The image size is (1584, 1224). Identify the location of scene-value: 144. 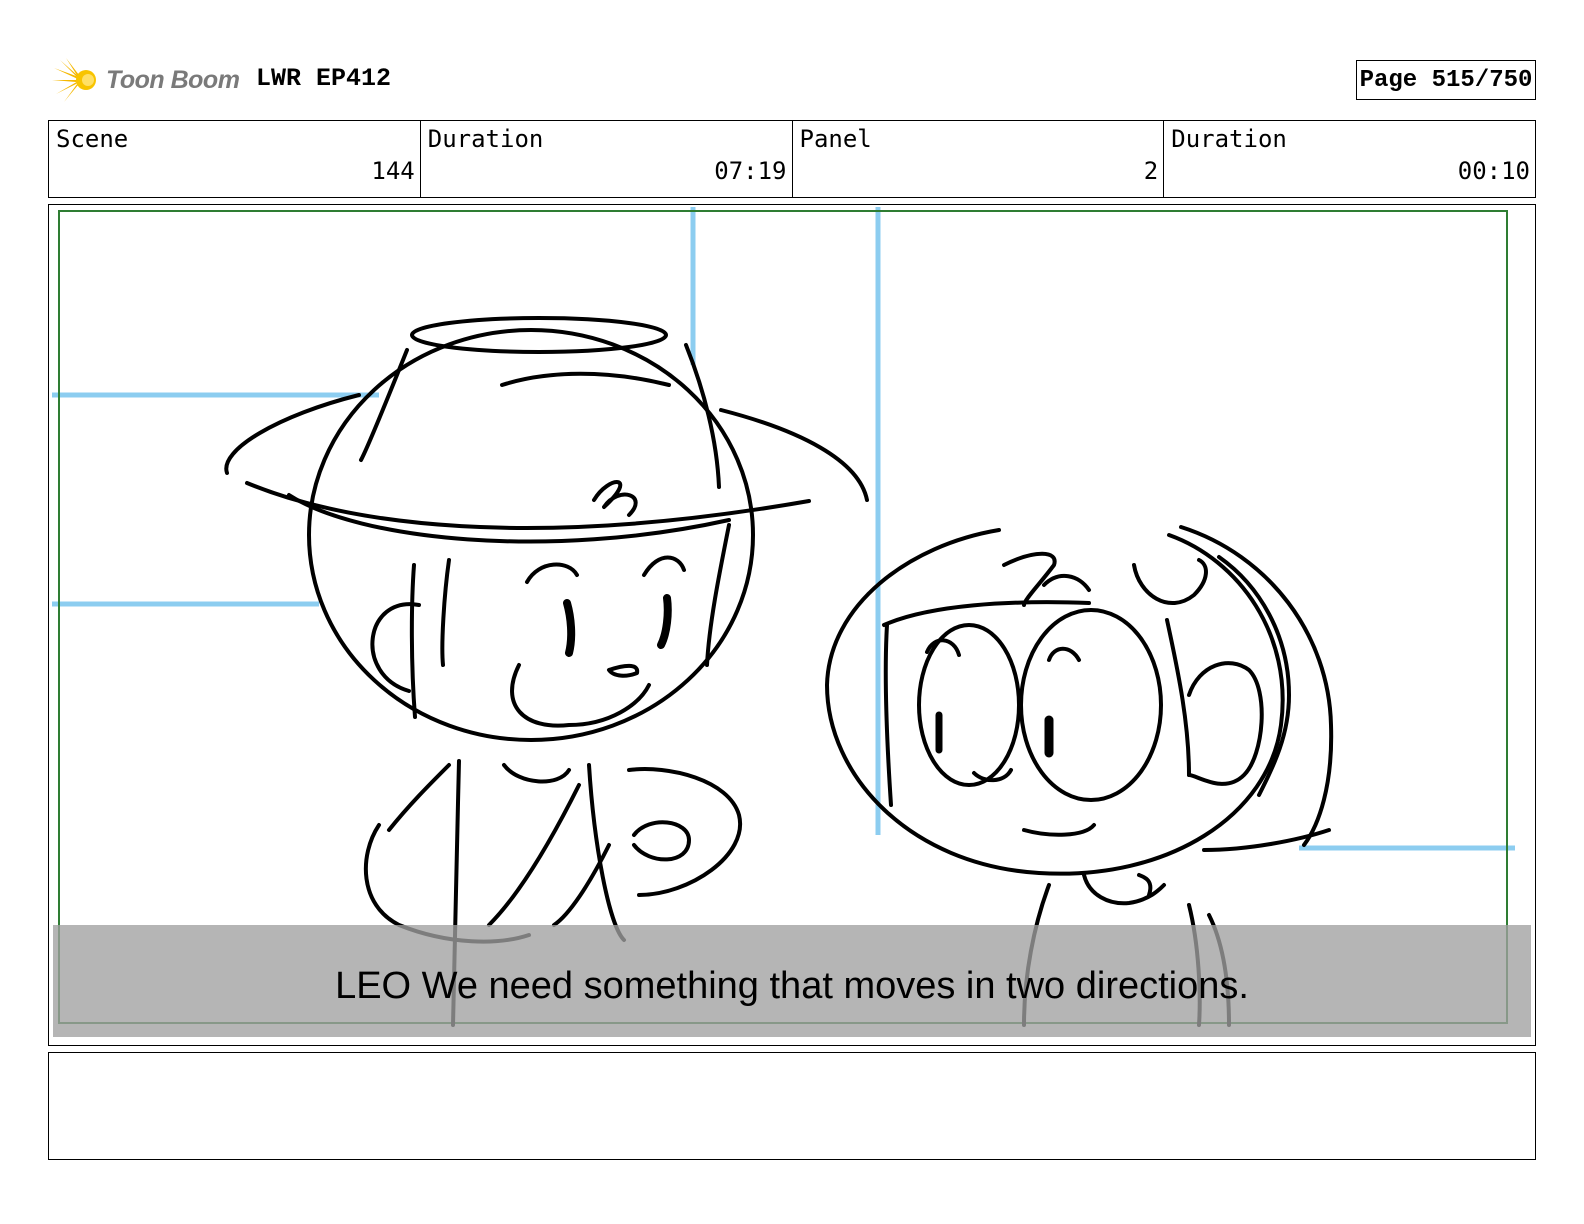
(393, 171).